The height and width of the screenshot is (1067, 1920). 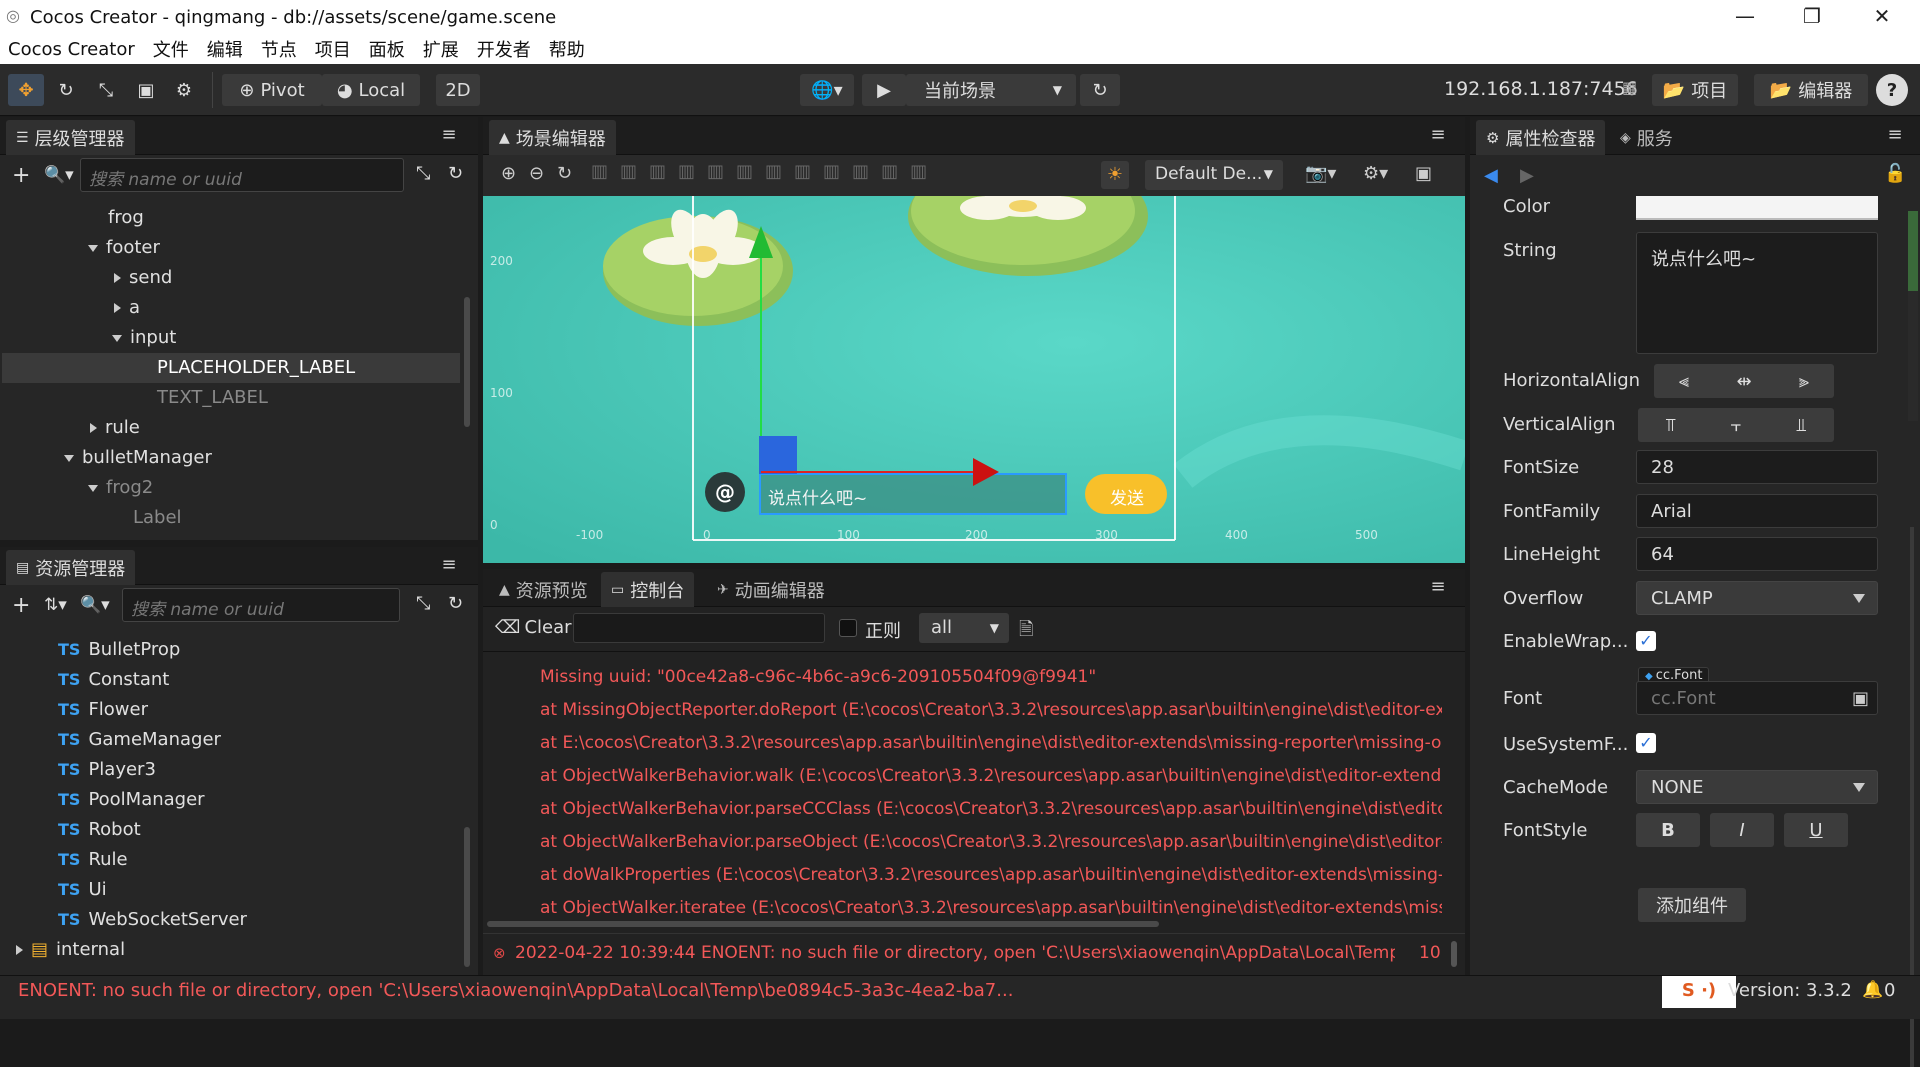 I want to click on tree-item-placeholder-label: PLACEHOLDER_LABEL, so click(x=256, y=367).